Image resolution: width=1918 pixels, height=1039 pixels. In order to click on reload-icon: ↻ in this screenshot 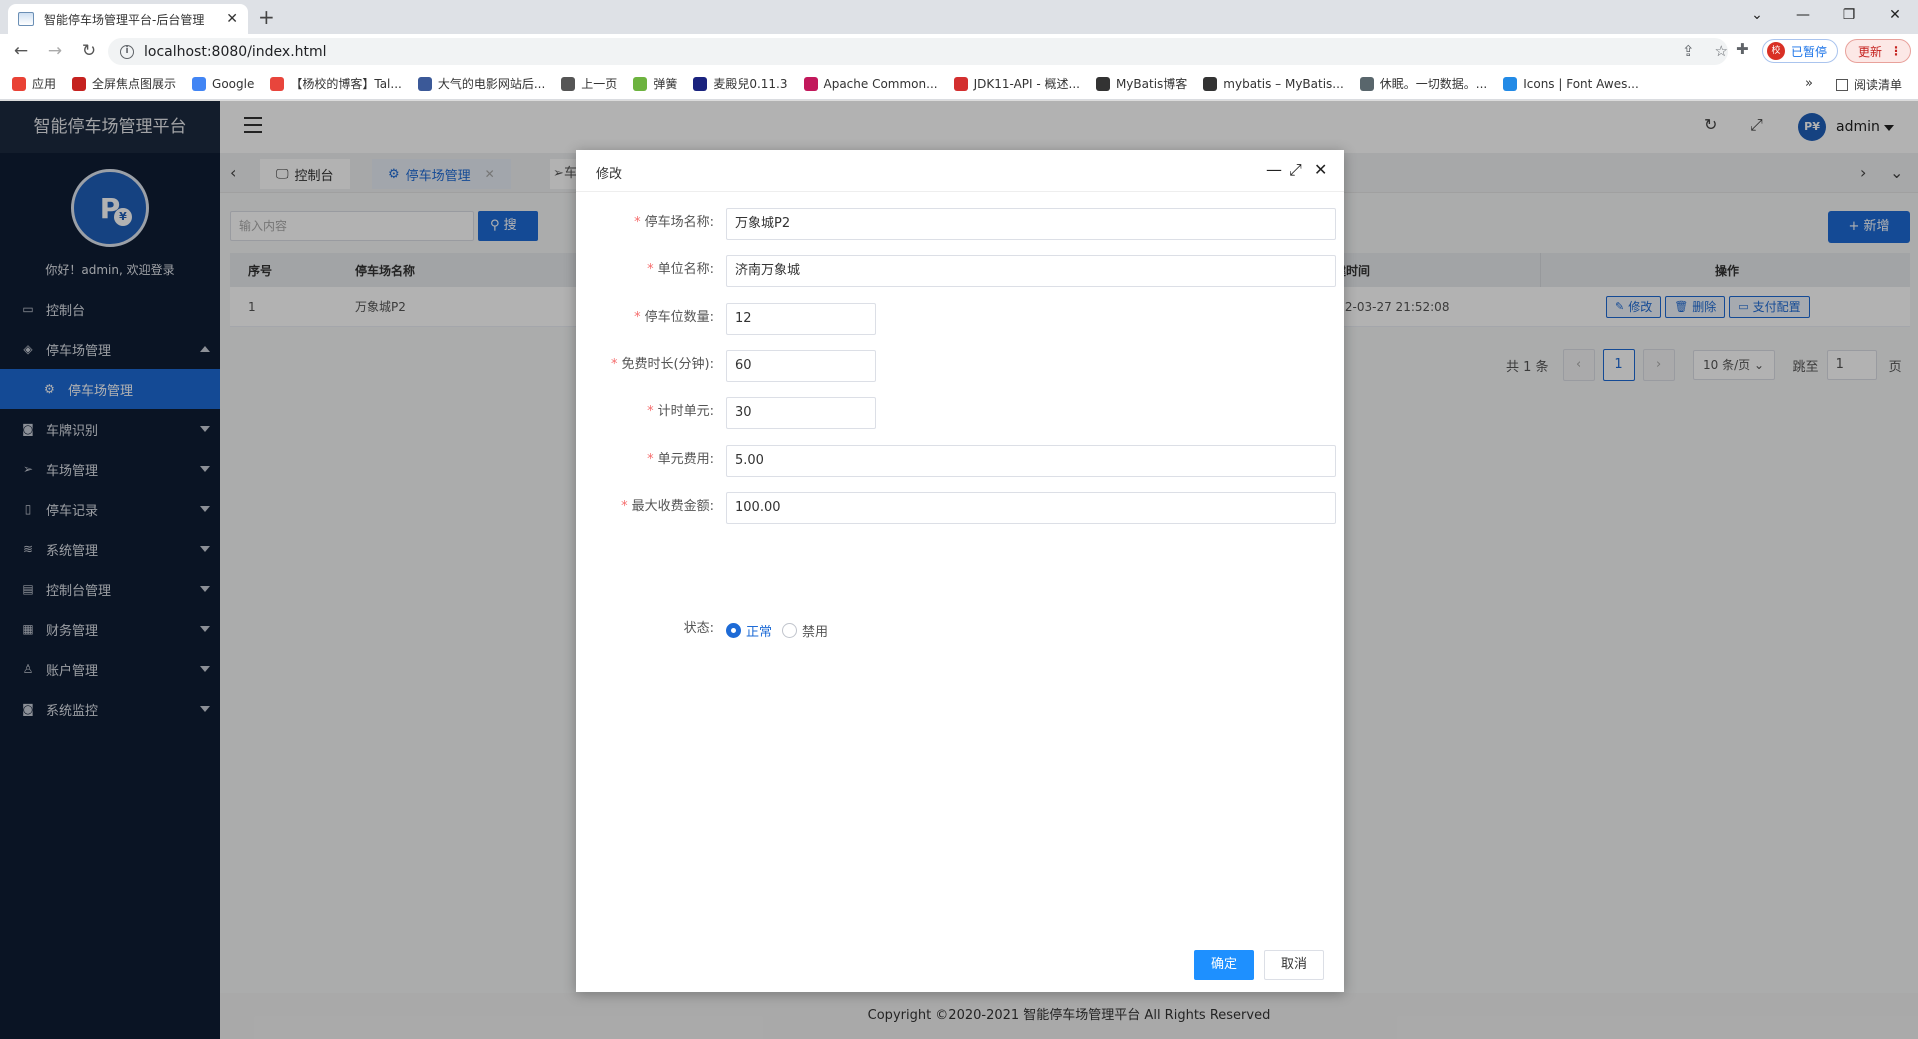, I will do `click(89, 51)`.